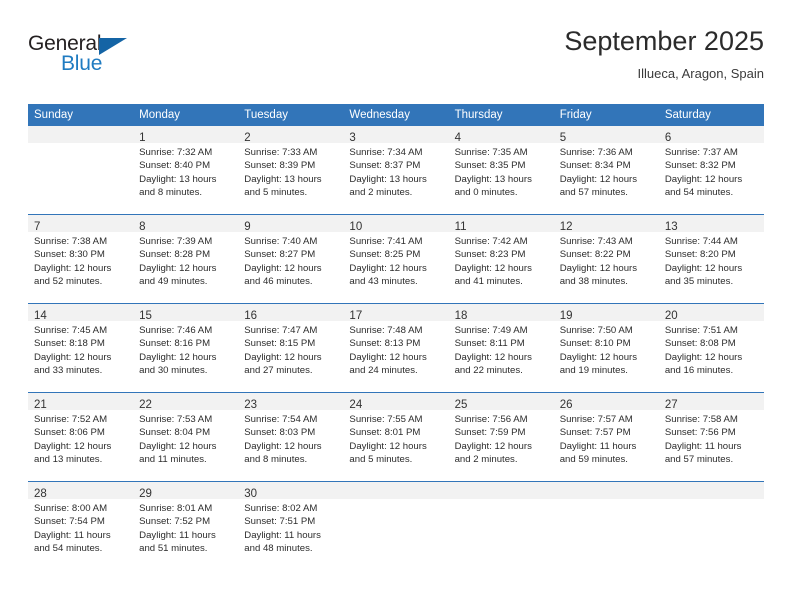  Describe the element at coordinates (668, 138) in the screenshot. I see `day-number: 6` at that location.